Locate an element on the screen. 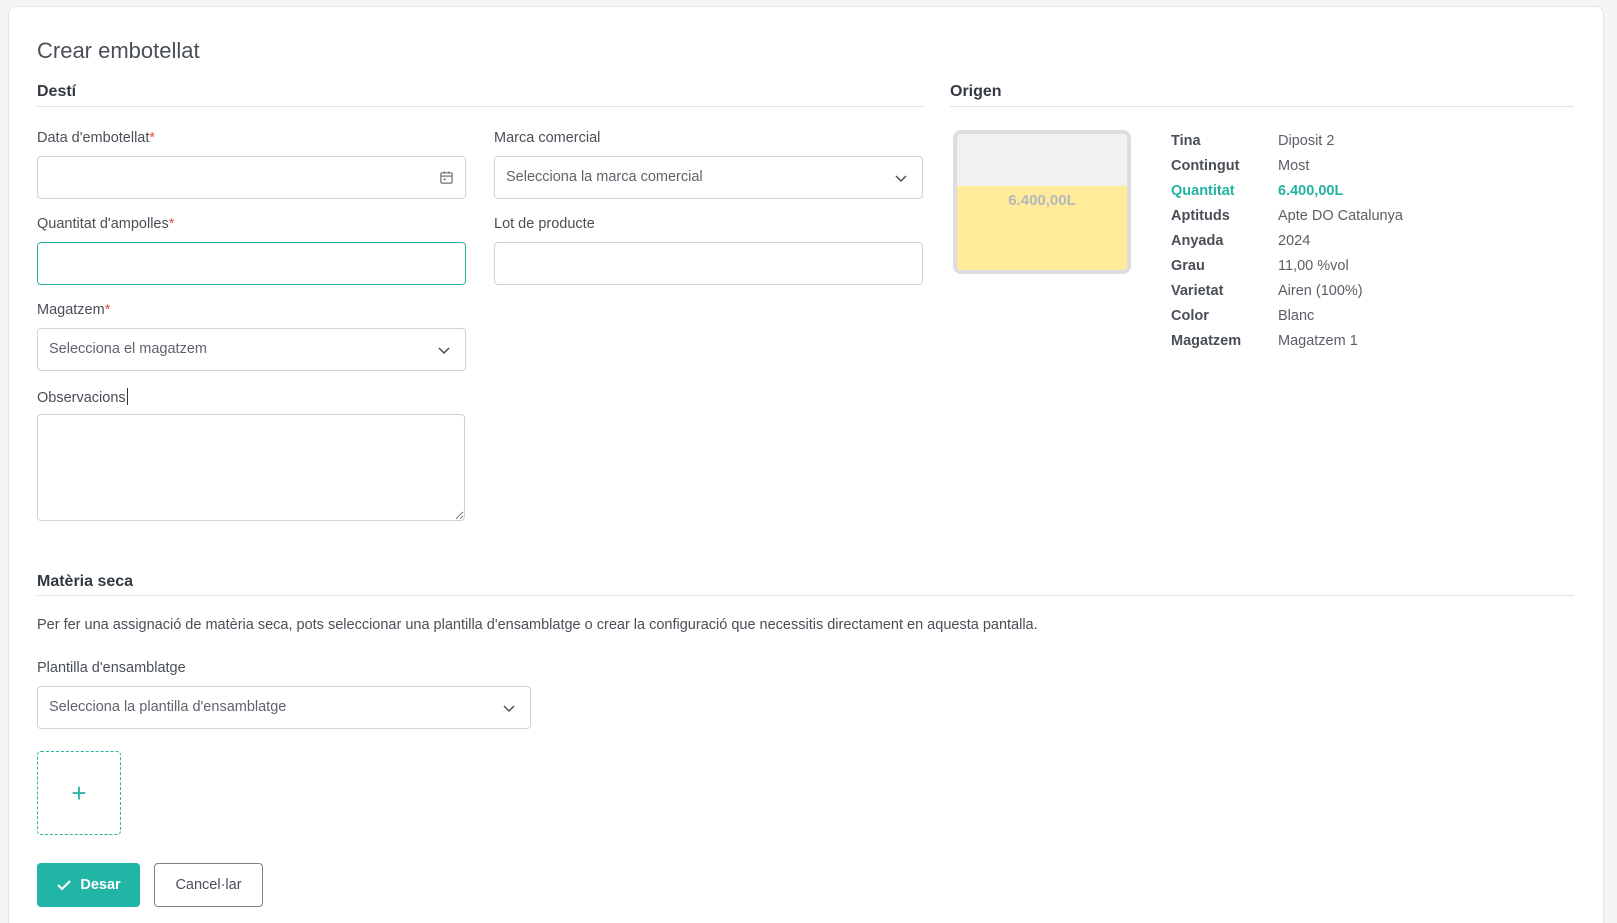  tank-level-indicator: 6.400,00L is located at coordinates (1042, 202).